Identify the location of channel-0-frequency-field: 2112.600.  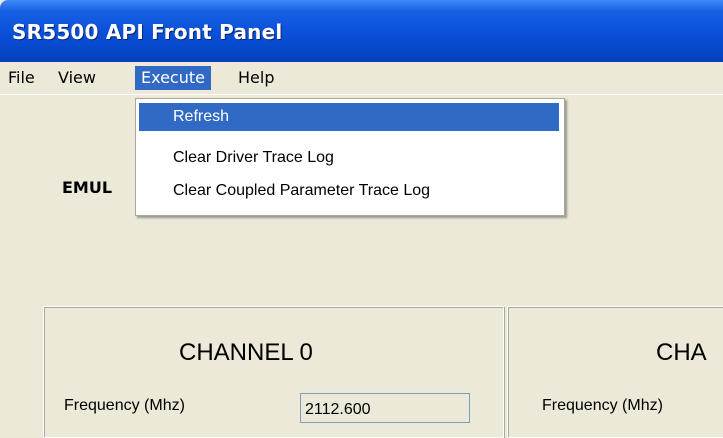
(385, 408).